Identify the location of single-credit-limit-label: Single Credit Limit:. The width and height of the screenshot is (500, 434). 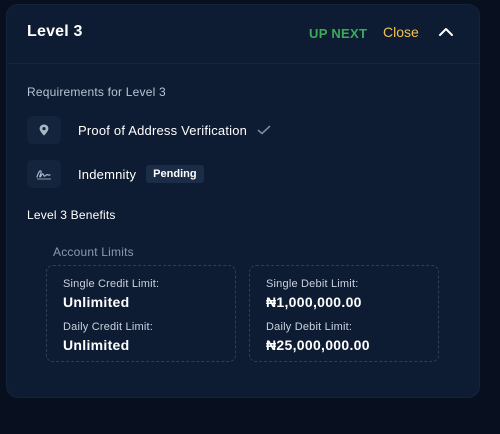
(111, 284).